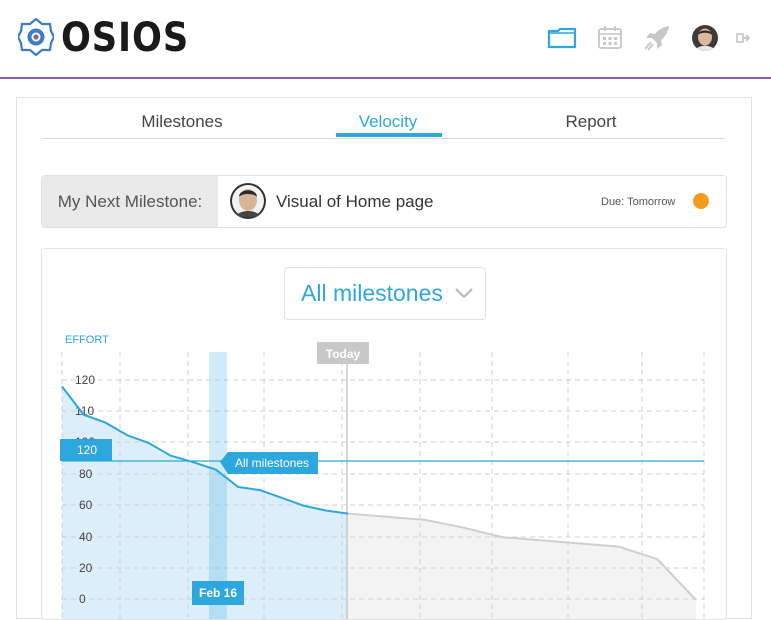 This screenshot has width=771, height=620. What do you see at coordinates (130, 201) in the screenshot?
I see `next-milestone-label: My Next Milestone:` at bounding box center [130, 201].